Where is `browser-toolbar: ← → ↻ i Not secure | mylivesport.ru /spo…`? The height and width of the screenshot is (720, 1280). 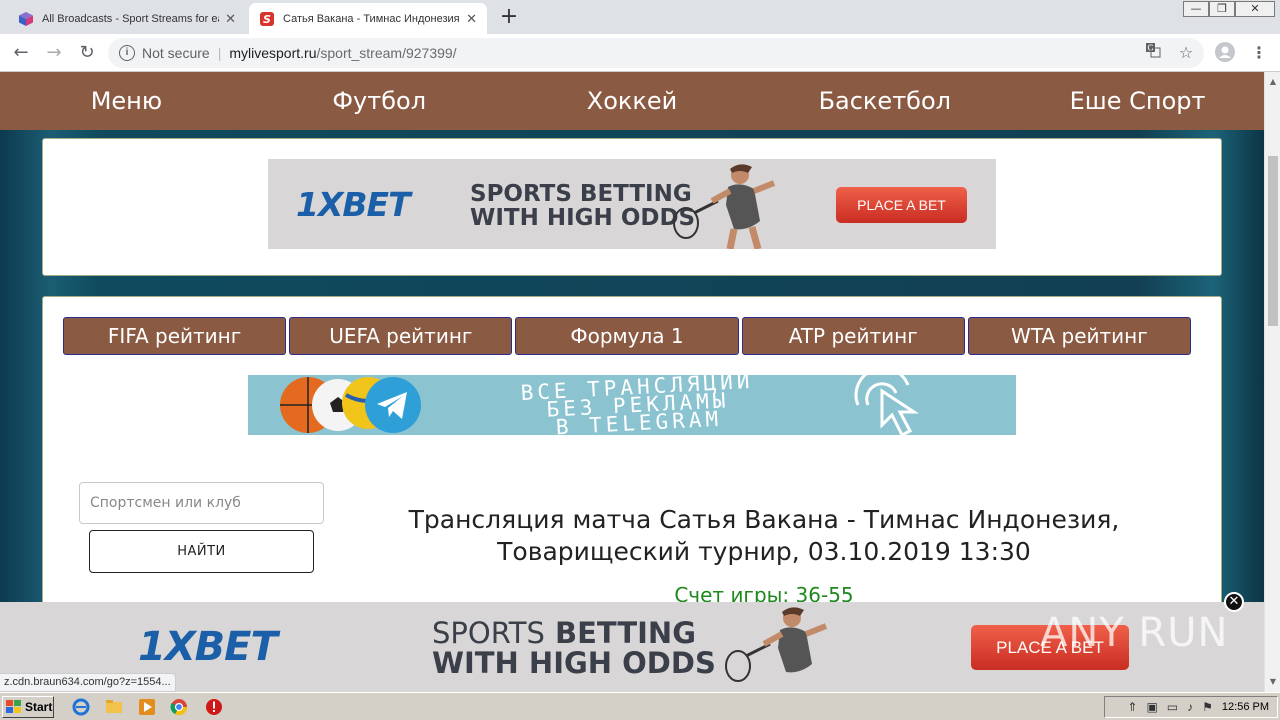 browser-toolbar: ← → ↻ i Not secure | mylivesport.ru /spo… is located at coordinates (640, 53).